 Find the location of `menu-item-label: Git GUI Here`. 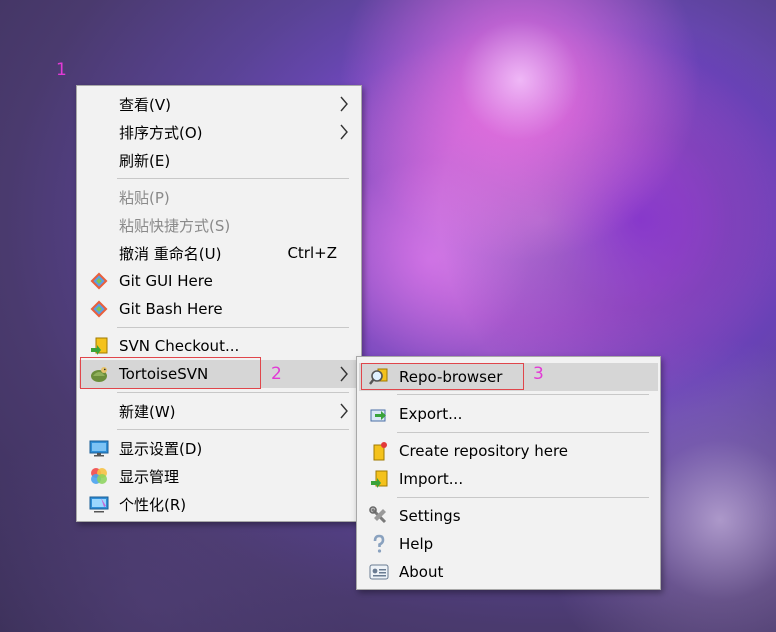

menu-item-label: Git GUI Here is located at coordinates (166, 281).